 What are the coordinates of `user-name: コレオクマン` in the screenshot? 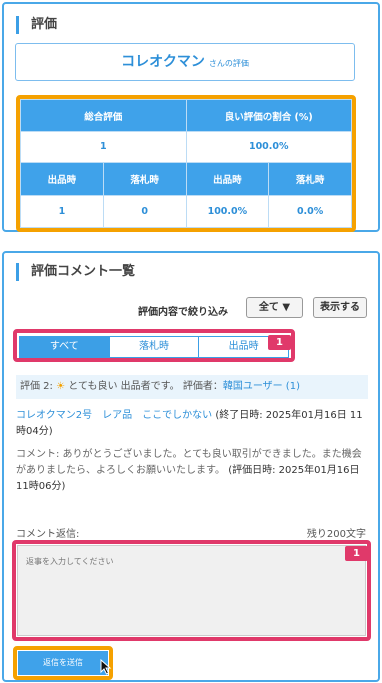 It's located at (163, 62).